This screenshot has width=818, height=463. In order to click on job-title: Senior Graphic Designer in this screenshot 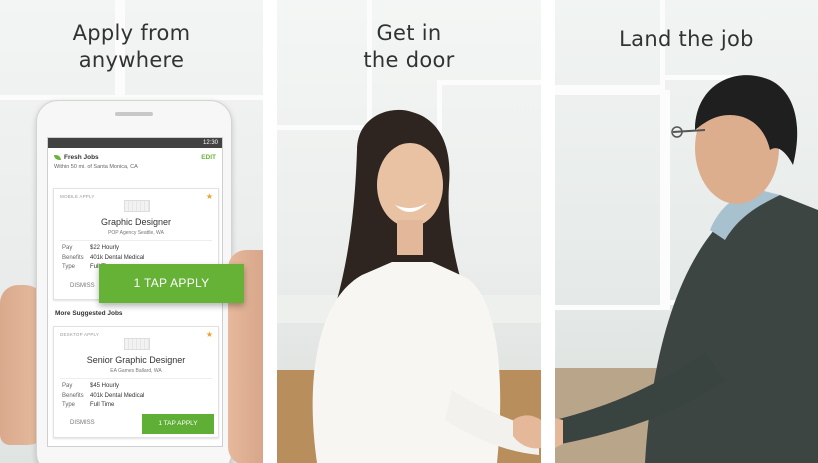, I will do `click(136, 360)`.